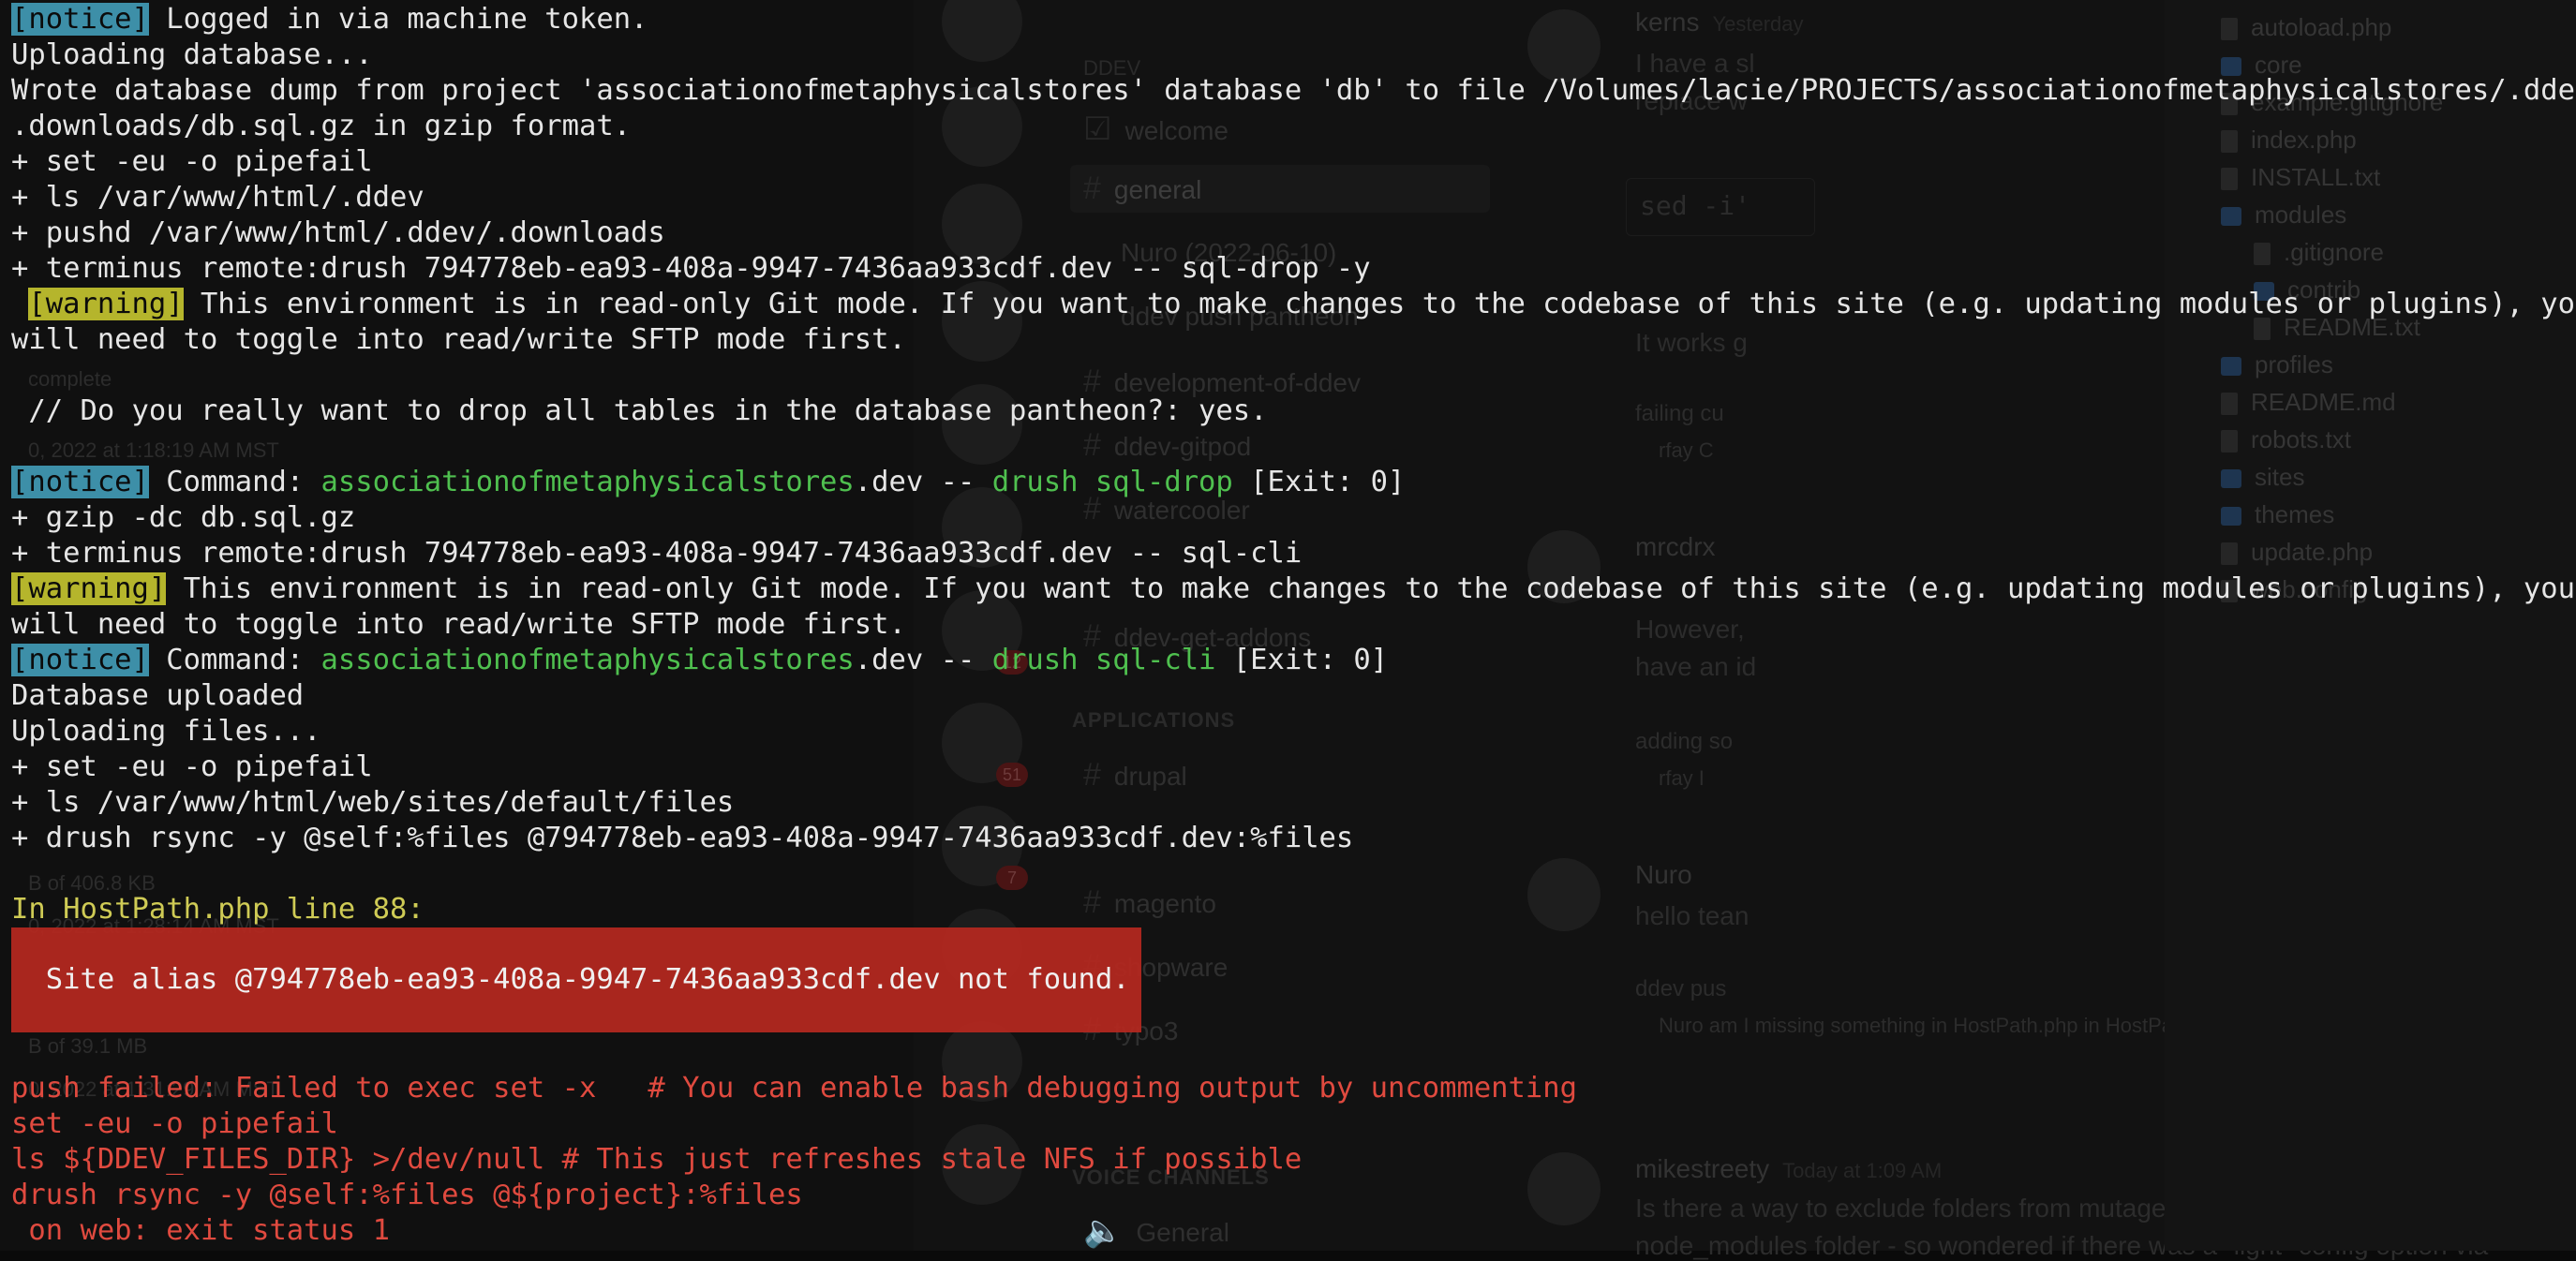  I want to click on terminal-text: + gzip -dc db.sql.gz, so click(183, 517).